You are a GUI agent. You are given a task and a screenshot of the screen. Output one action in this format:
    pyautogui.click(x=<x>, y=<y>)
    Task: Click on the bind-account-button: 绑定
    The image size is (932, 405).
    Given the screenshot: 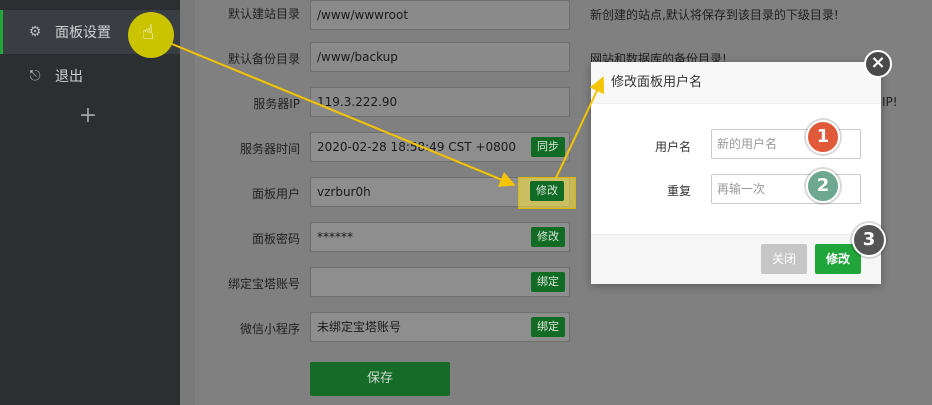 What is the action you would take?
    pyautogui.click(x=548, y=282)
    